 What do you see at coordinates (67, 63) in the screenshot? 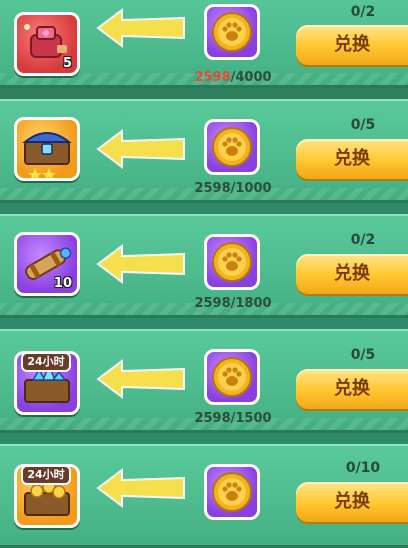
I see `reward-quantity: 5` at bounding box center [67, 63].